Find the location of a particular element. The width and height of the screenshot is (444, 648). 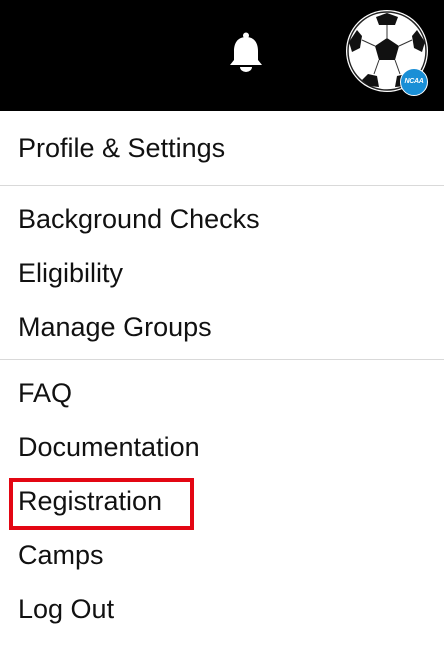

menu-item-manage-groups: Manage Groups is located at coordinates (222, 327).